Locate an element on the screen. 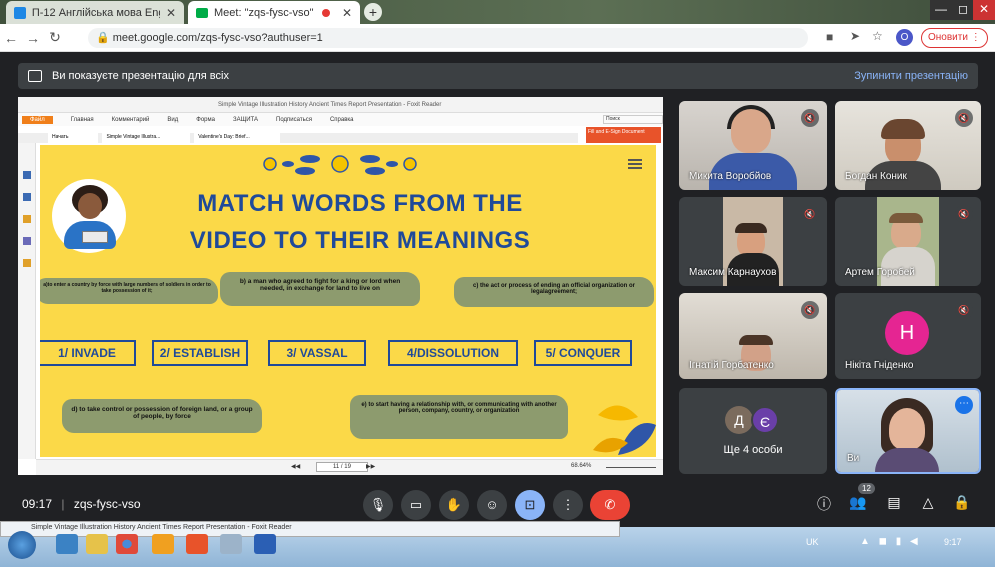 This screenshot has width=995, height=567. zoom-slider is located at coordinates (631, 467).